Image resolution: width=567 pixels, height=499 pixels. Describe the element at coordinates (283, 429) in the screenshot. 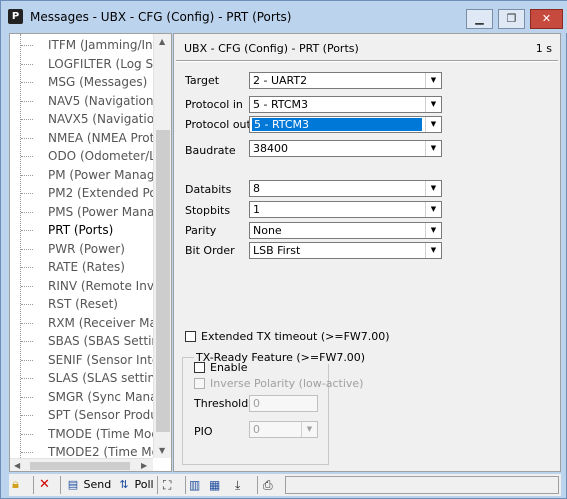

I see `pio-select: 0 ▼` at that location.